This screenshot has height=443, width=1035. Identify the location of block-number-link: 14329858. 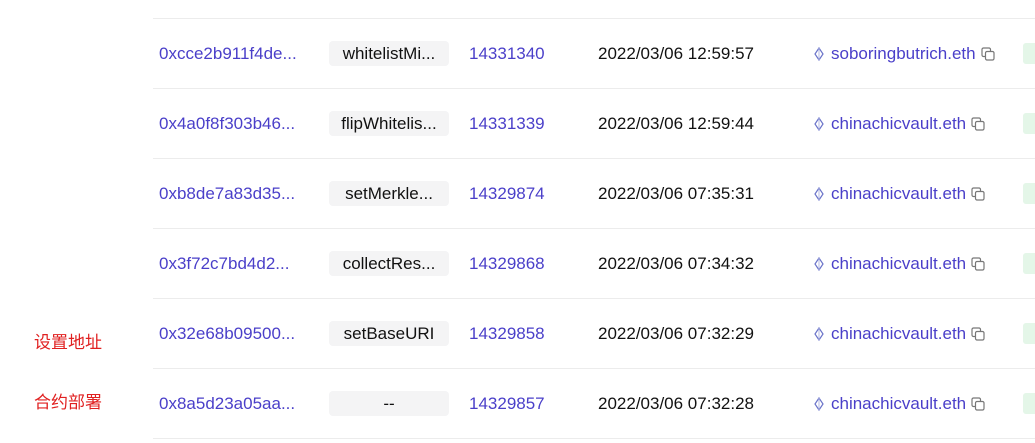
(507, 333).